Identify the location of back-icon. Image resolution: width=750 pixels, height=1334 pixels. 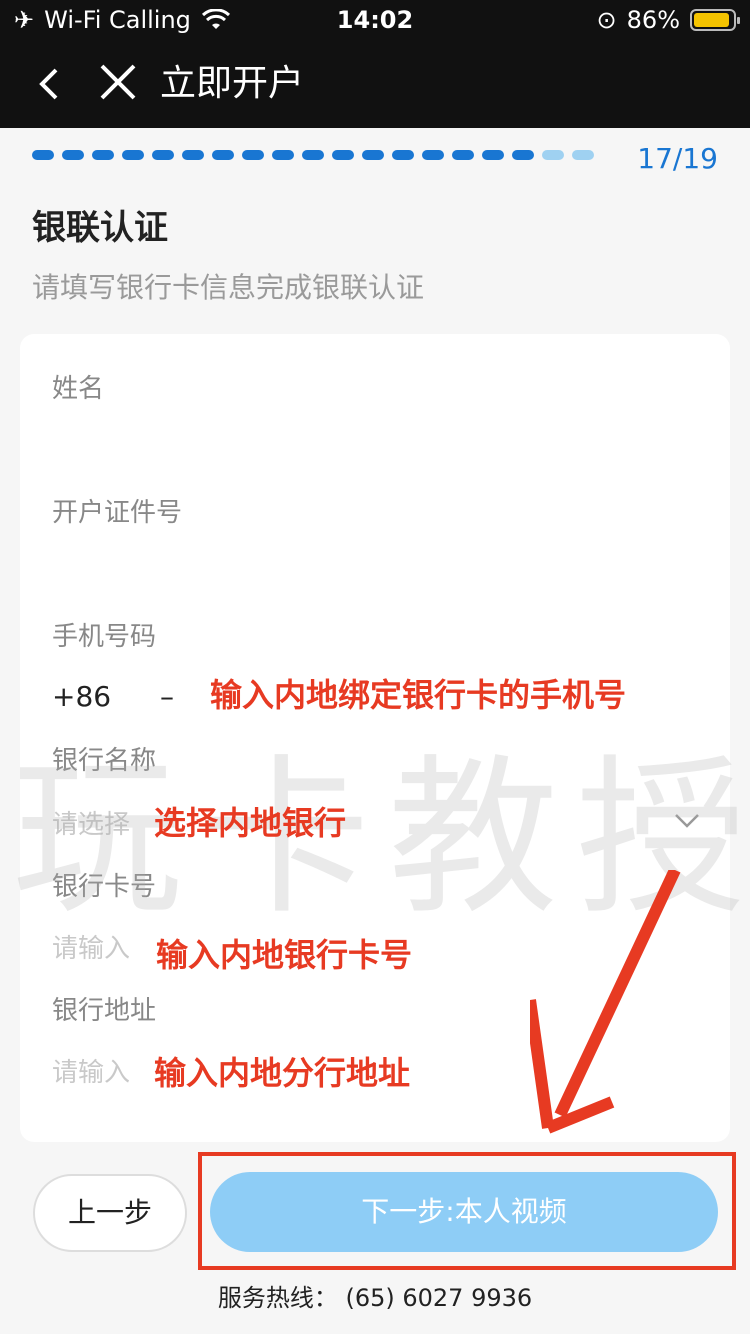
(56, 84).